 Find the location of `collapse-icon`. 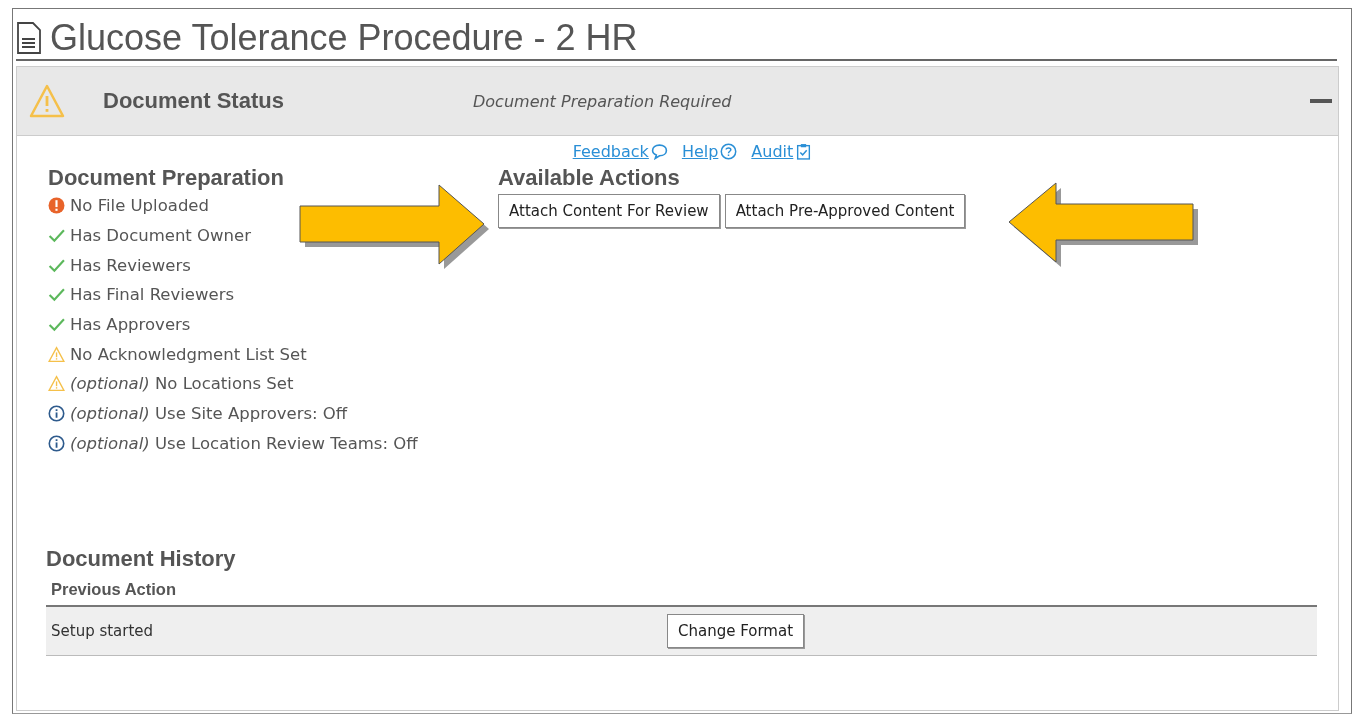

collapse-icon is located at coordinates (1321, 101).